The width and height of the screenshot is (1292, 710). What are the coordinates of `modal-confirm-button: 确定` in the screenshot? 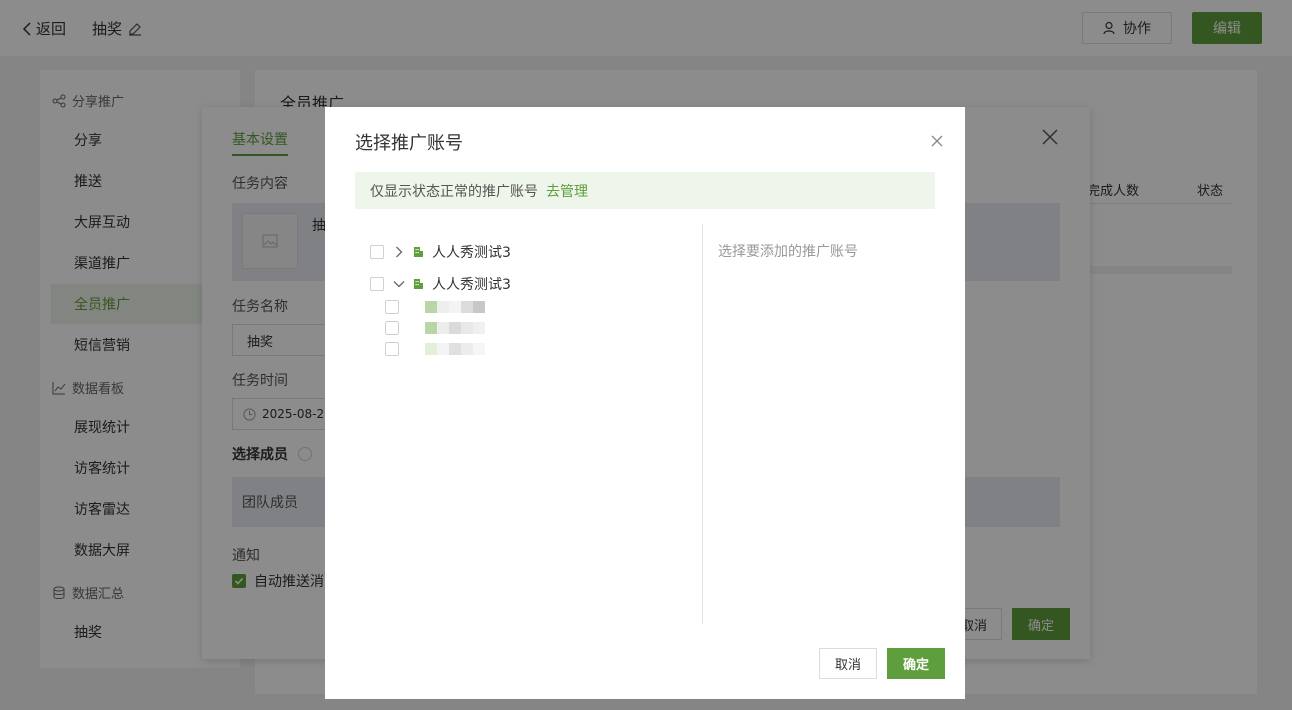 It's located at (916, 663).